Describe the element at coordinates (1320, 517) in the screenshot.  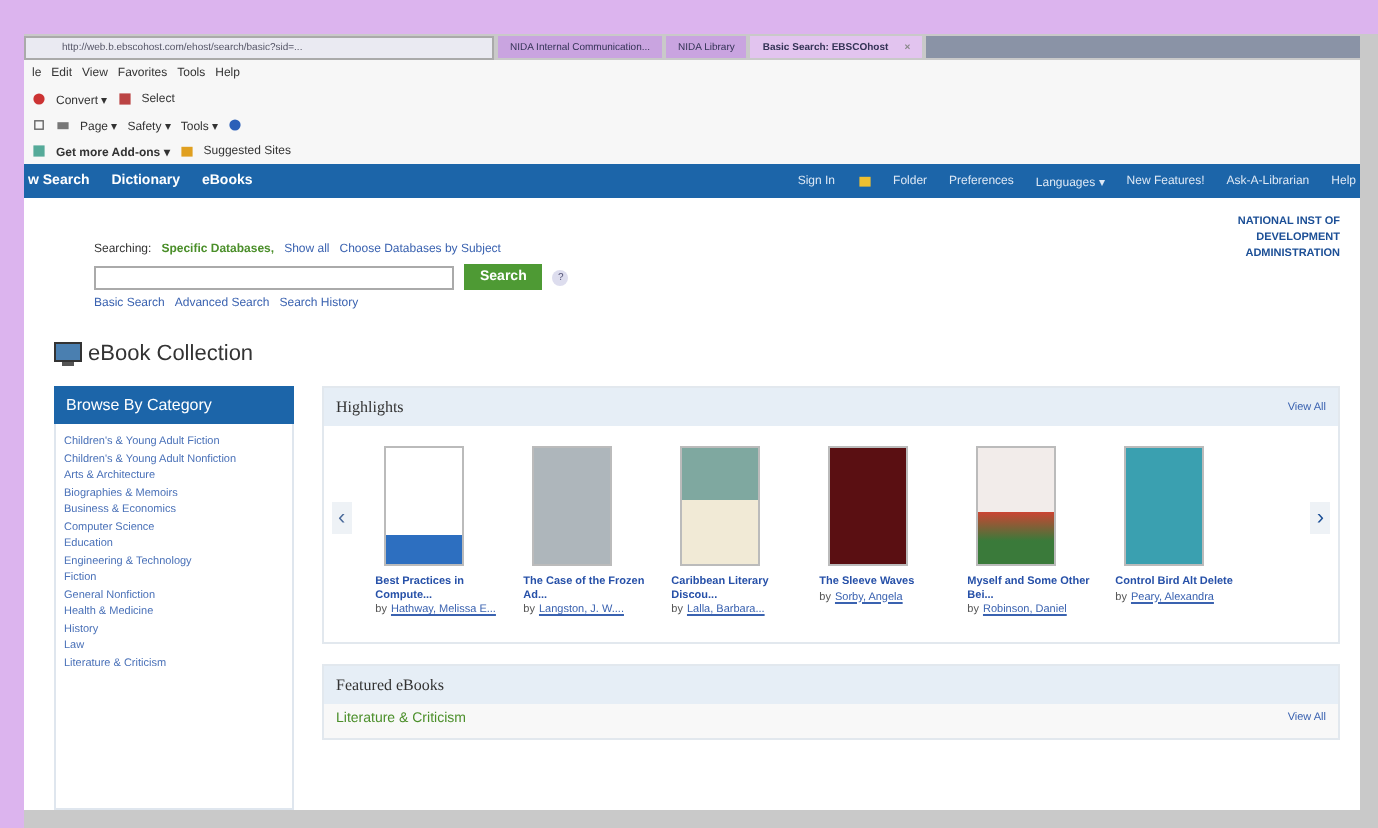
I see `next-button: ›` at that location.